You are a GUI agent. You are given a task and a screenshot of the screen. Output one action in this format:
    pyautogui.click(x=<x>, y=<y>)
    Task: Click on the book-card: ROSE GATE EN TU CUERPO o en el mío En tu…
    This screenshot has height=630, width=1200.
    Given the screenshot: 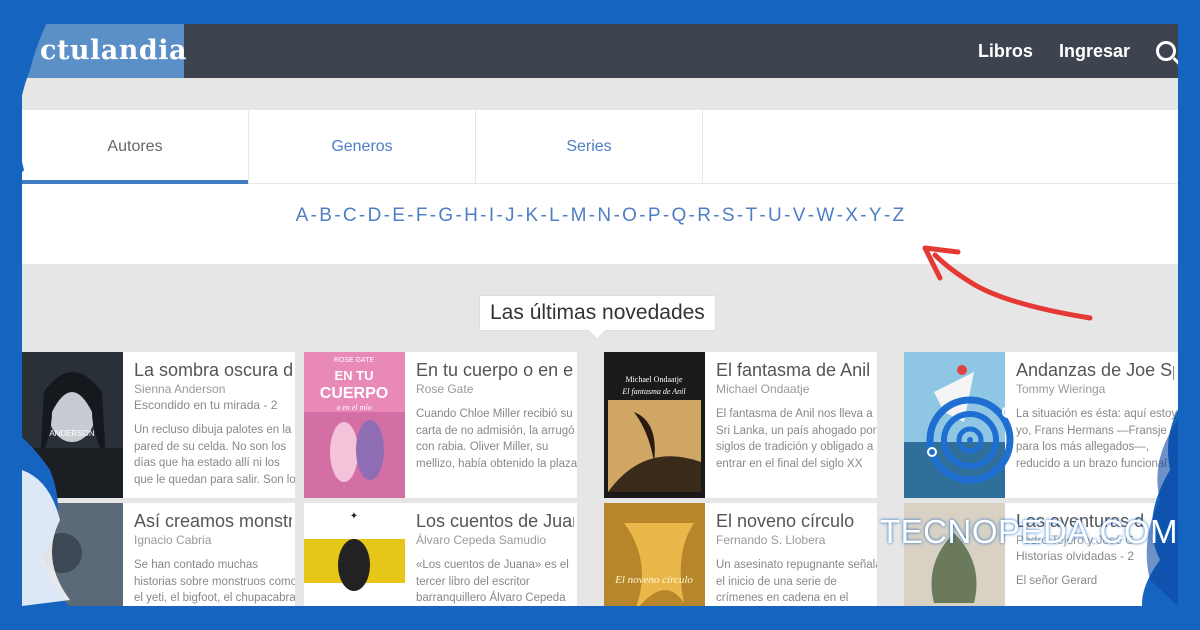 What is the action you would take?
    pyautogui.click(x=440, y=425)
    